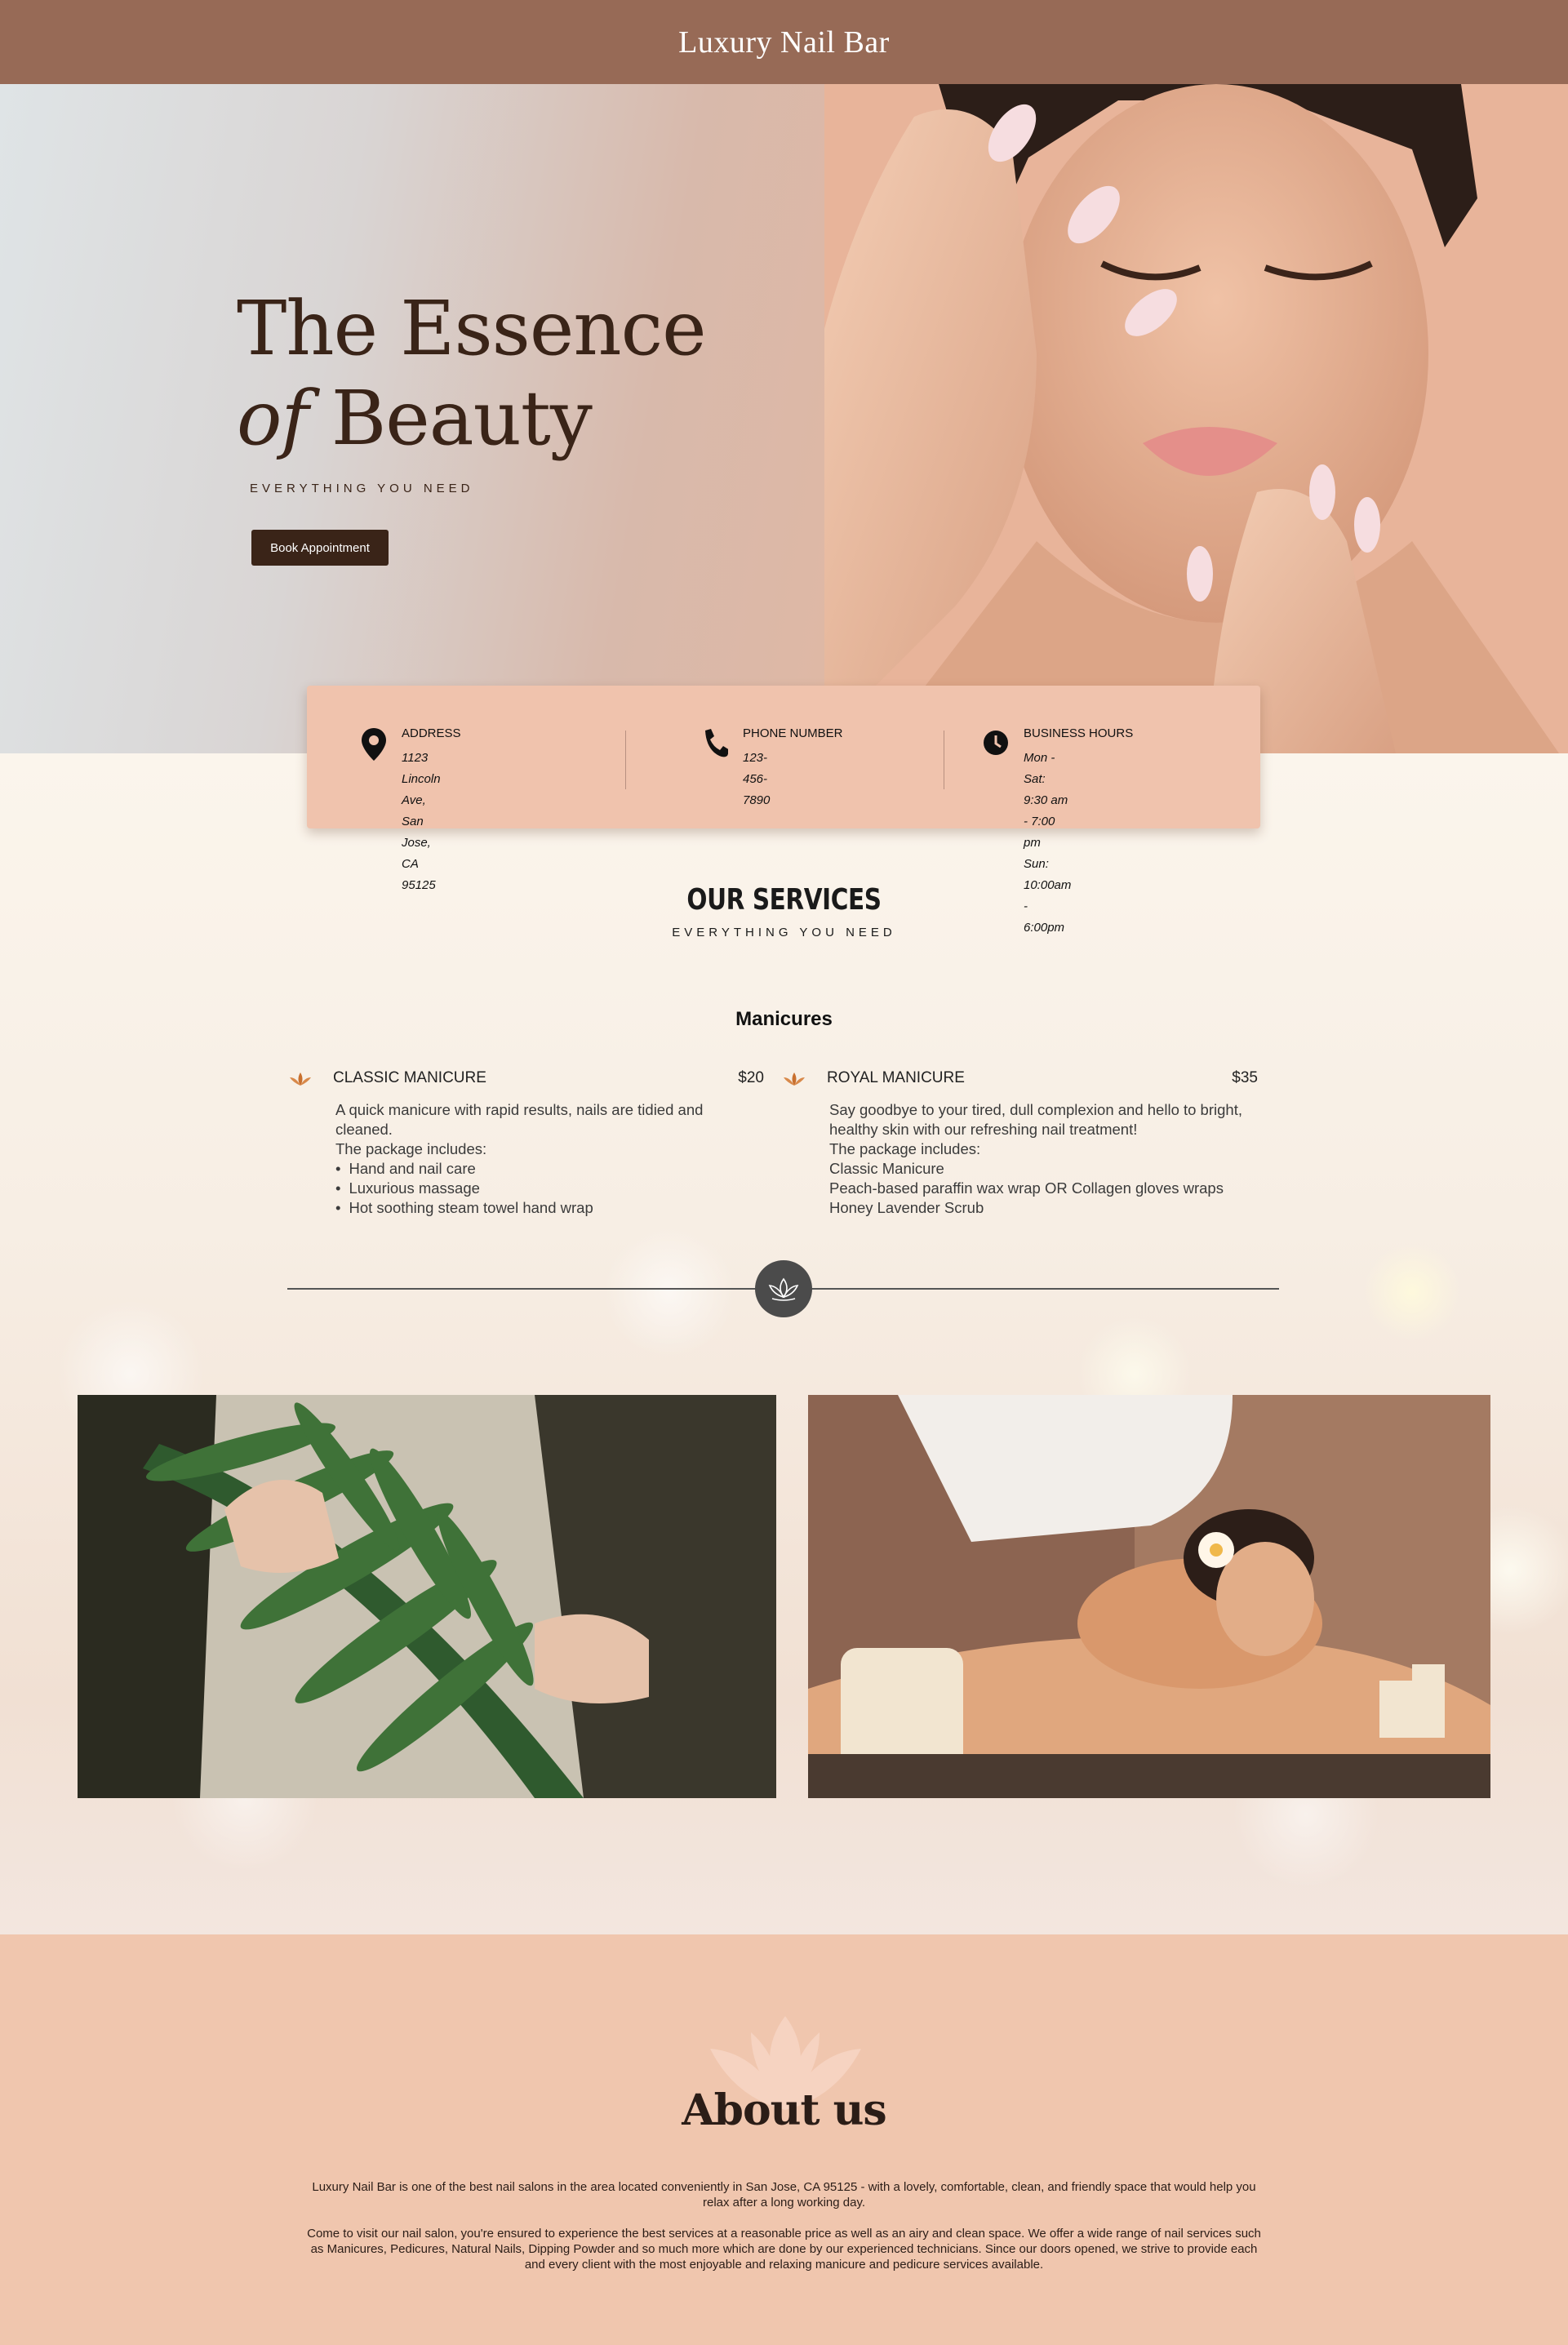 This screenshot has width=1568, height=2345. I want to click on clock-icon, so click(996, 743).